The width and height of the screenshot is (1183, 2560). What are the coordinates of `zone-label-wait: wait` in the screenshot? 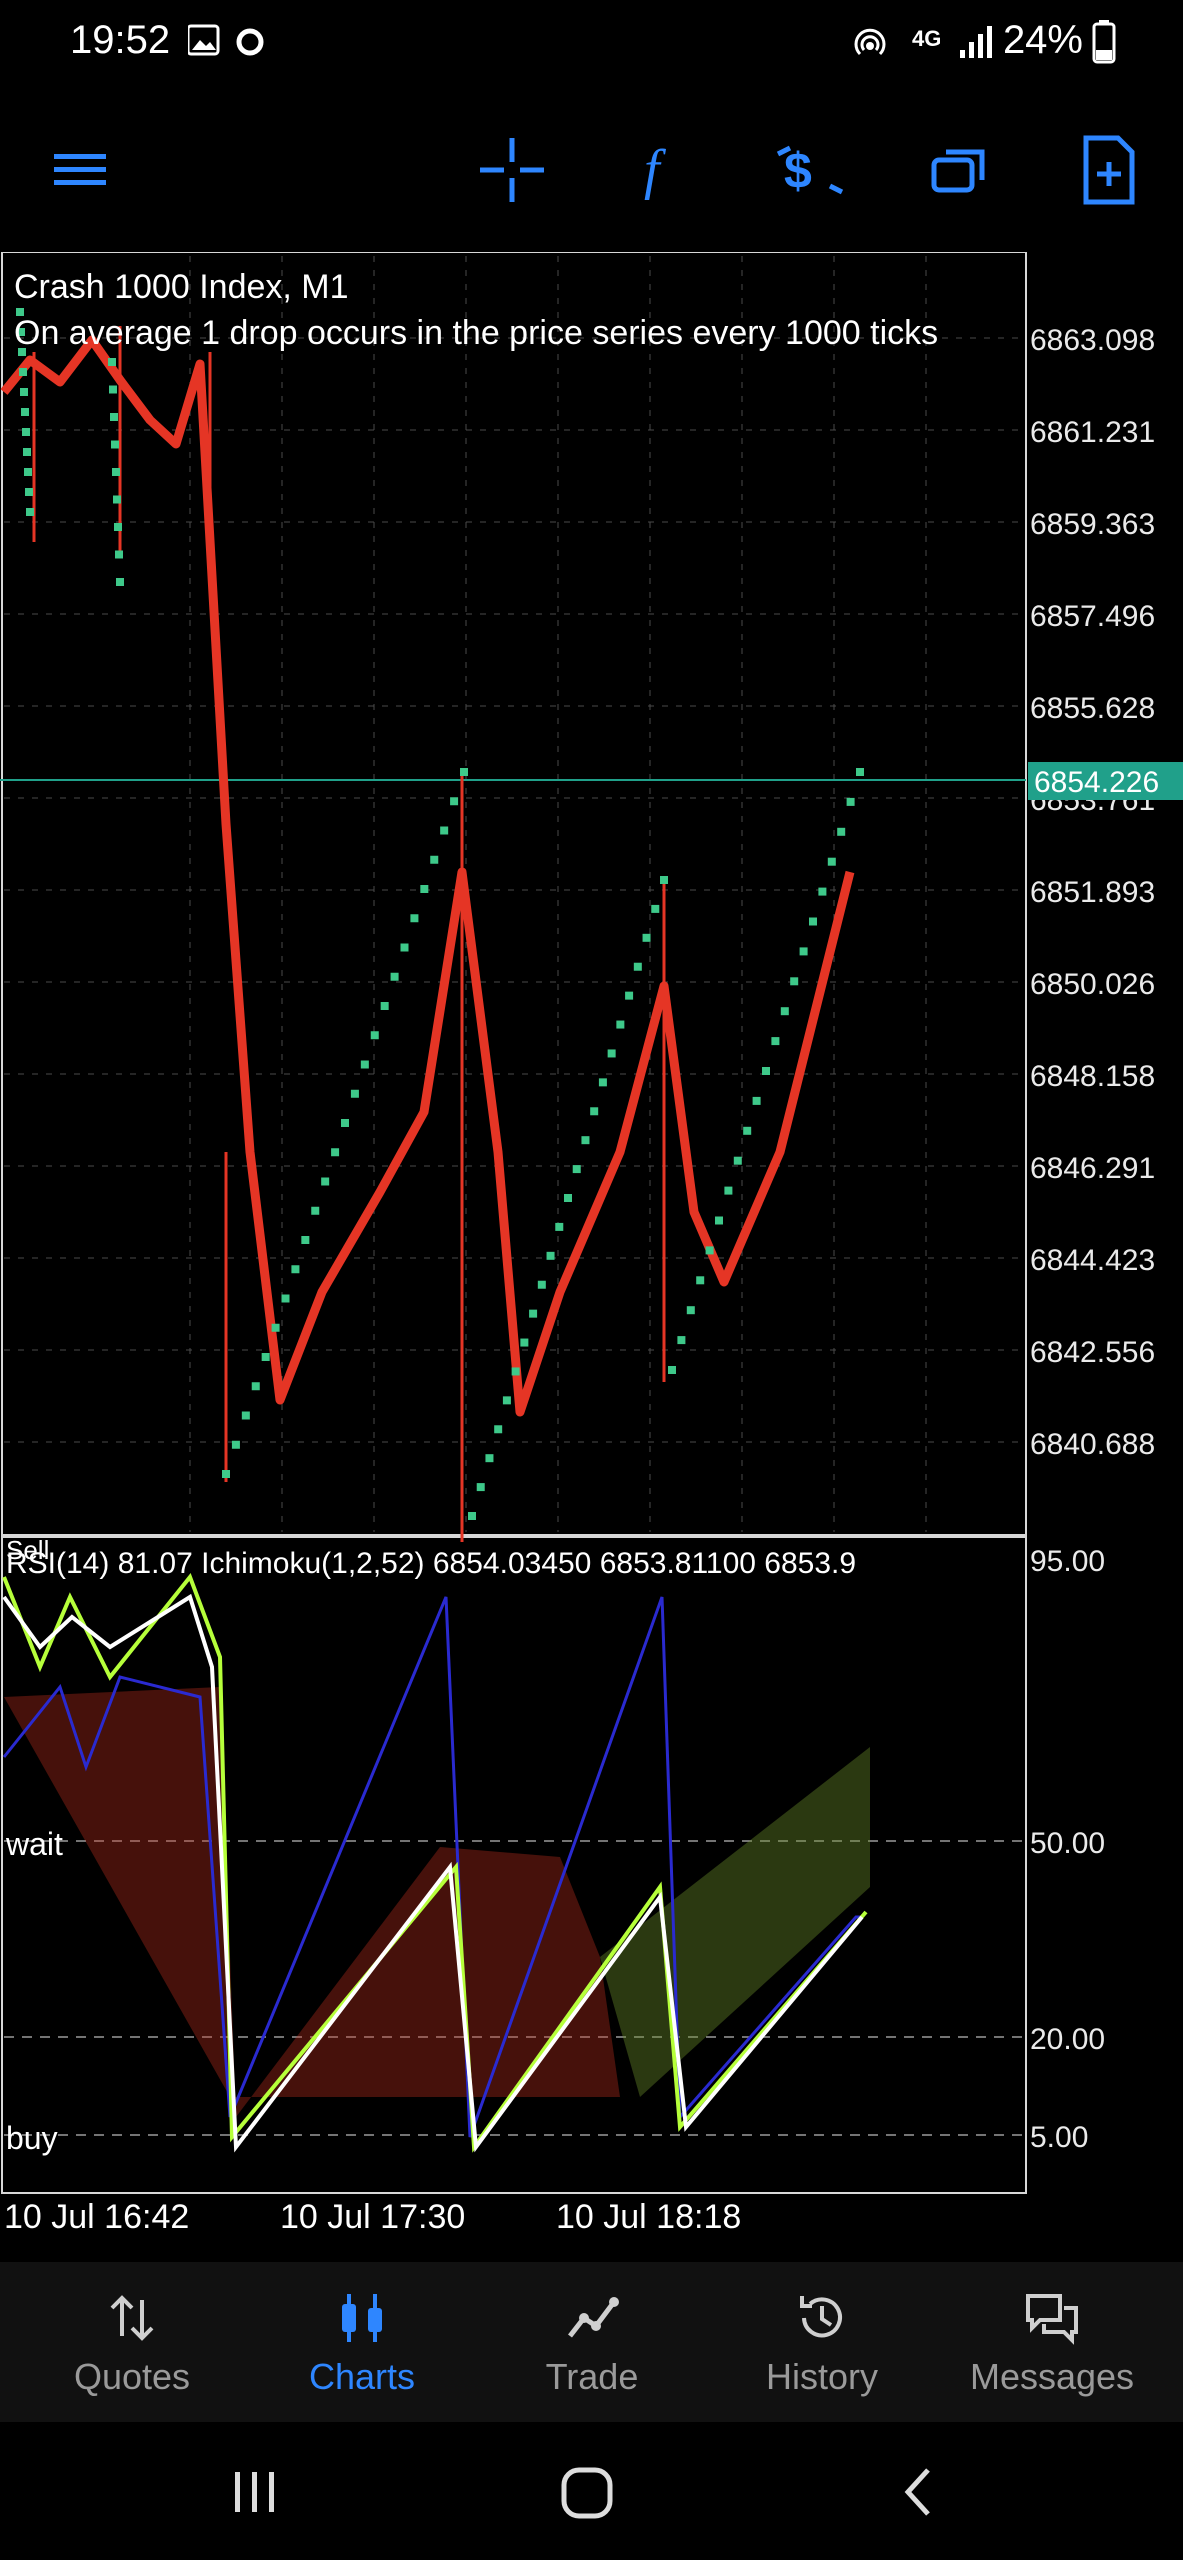 It's located at (34, 1844).